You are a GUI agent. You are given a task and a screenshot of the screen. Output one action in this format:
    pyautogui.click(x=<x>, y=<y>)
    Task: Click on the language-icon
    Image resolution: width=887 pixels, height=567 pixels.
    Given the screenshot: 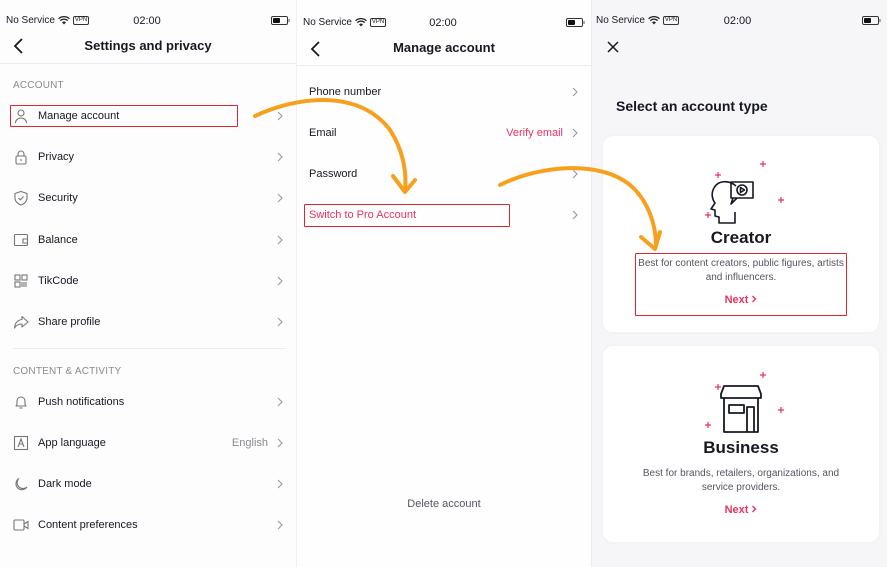 What is the action you would take?
    pyautogui.click(x=21, y=443)
    